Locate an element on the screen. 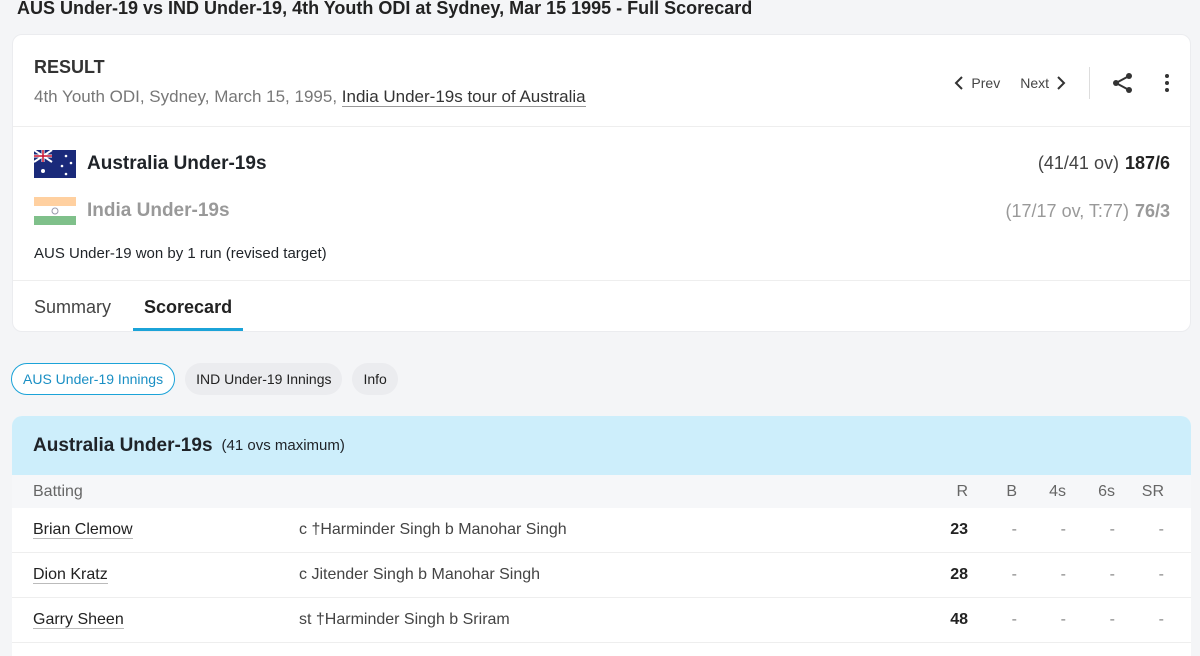 The width and height of the screenshot is (1200, 656). col-sr: SR is located at coordinates (1152, 491).